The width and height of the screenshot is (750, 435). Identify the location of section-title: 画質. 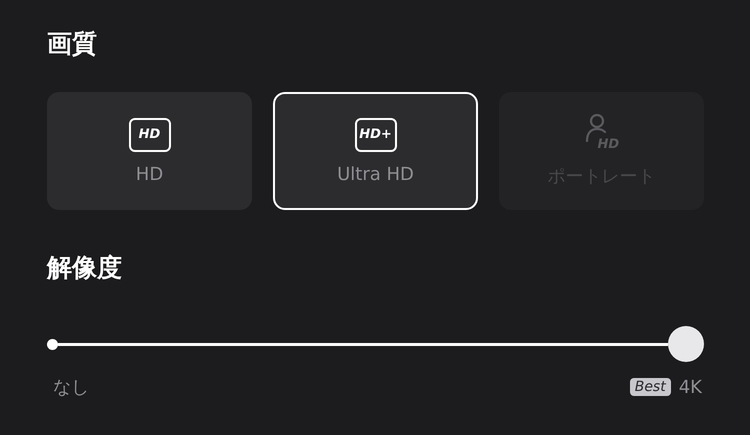
(72, 44).